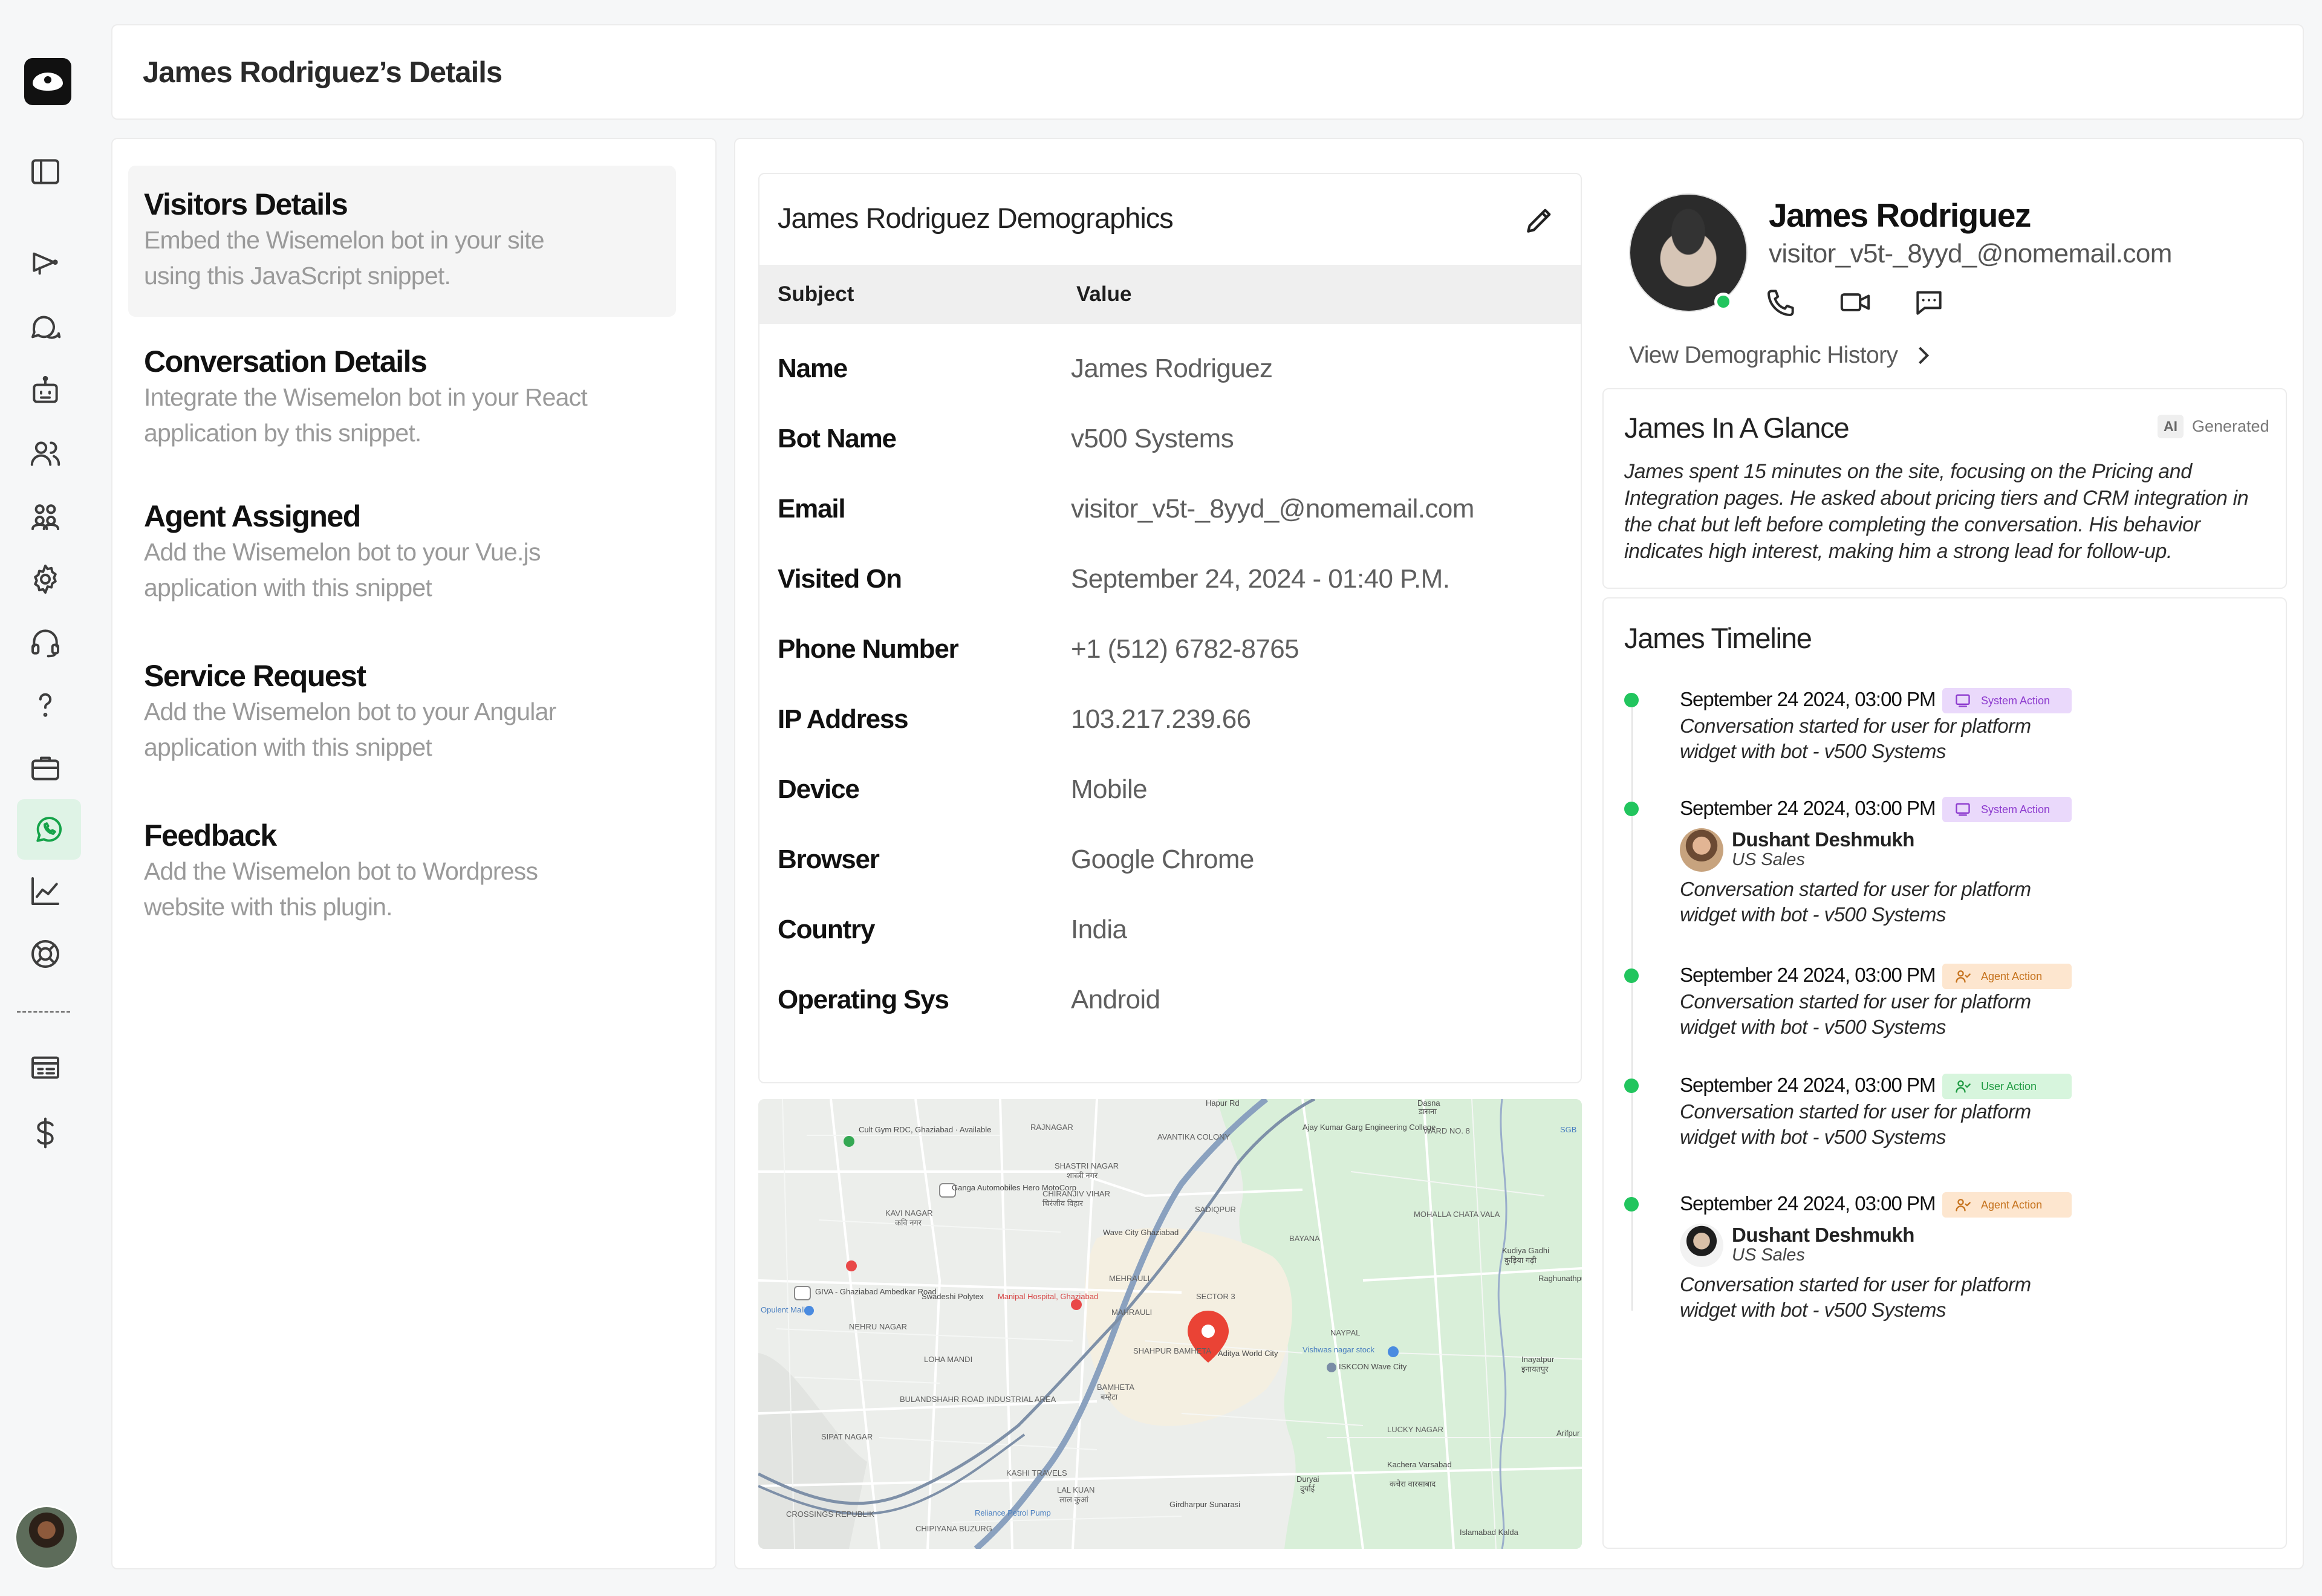 This screenshot has height=1596, width=2322. What do you see at coordinates (1248, 1353) in the screenshot?
I see `map-label: Aditya World City` at bounding box center [1248, 1353].